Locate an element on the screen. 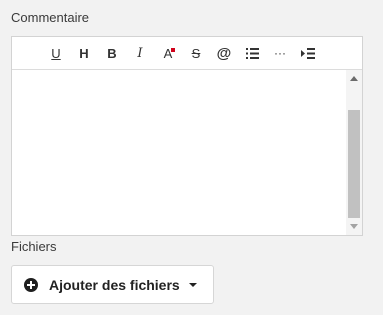  bold-icon: B is located at coordinates (112, 53).